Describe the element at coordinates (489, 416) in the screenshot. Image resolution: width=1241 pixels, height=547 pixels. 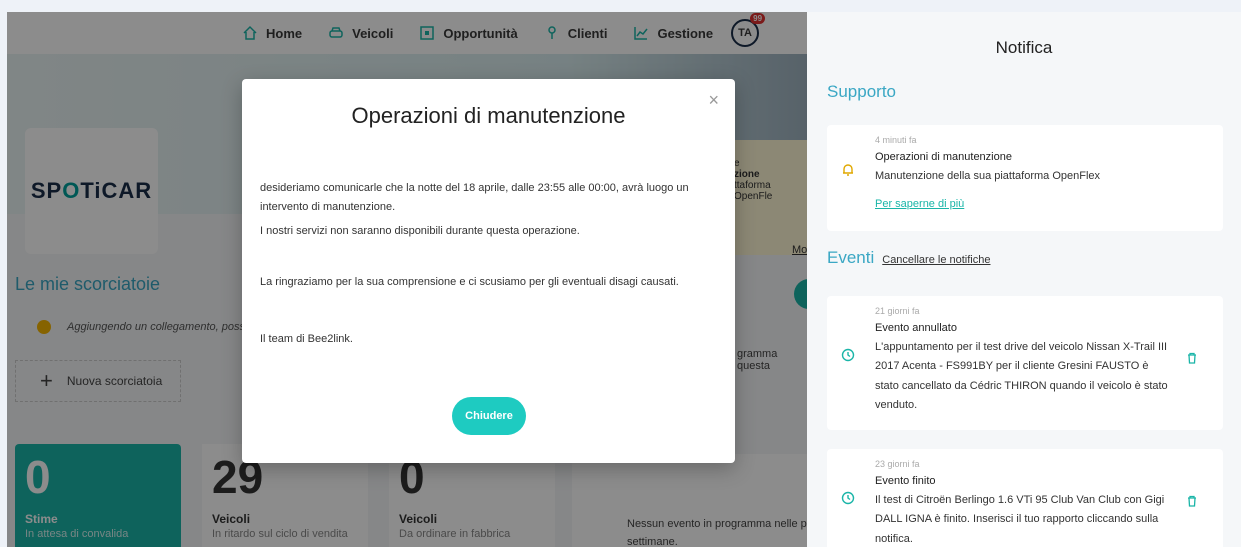
I see `close-modal-button: Chiudere` at that location.